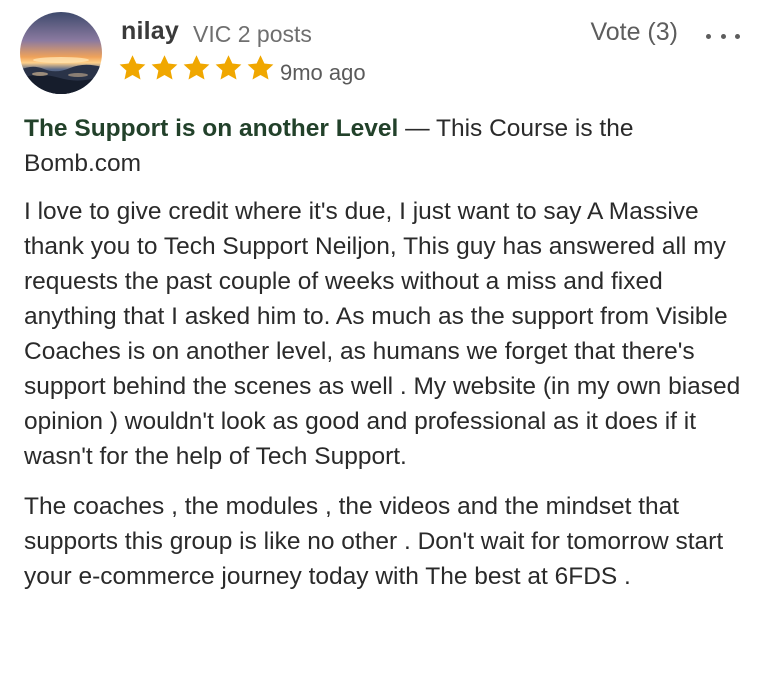 The image size is (768, 687). What do you see at coordinates (274, 34) in the screenshot?
I see `author-post-count: 2 posts` at bounding box center [274, 34].